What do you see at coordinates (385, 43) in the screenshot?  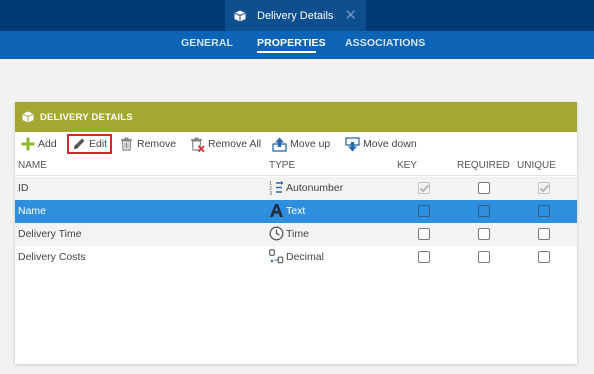 I see `tab-associations: ASSOCIATIONS` at bounding box center [385, 43].